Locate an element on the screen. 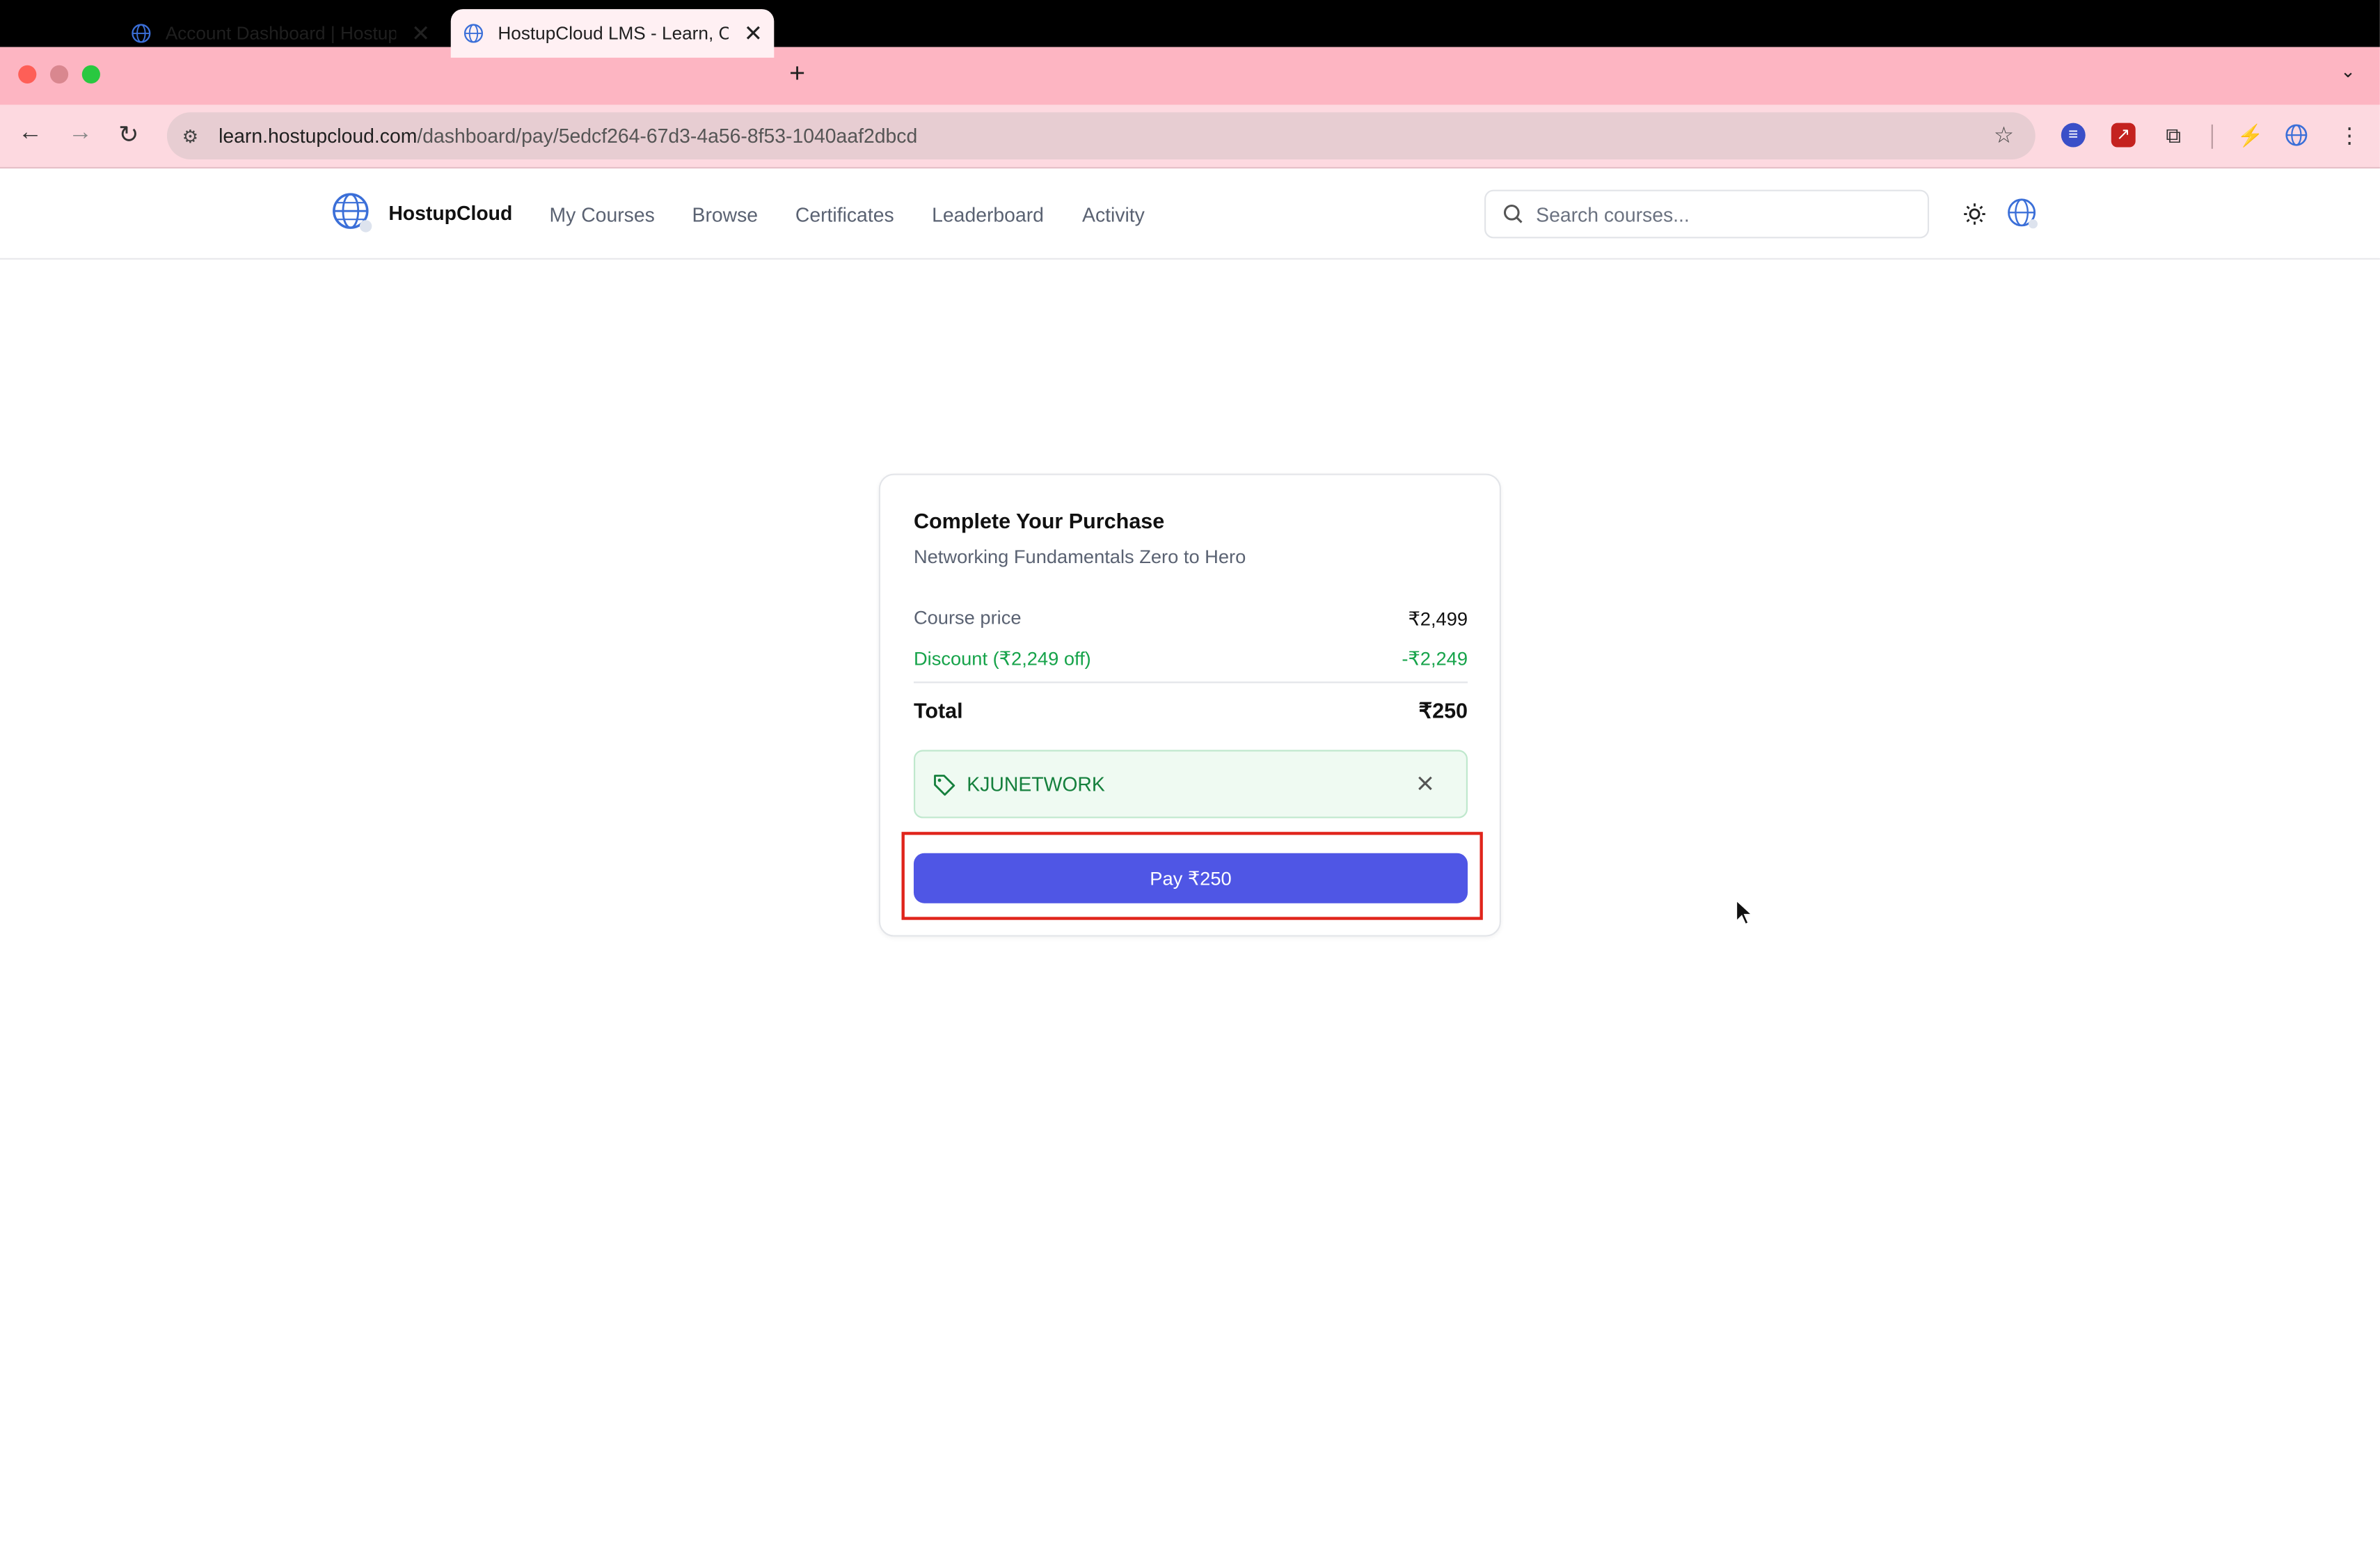  tag-icon is located at coordinates (945, 784).